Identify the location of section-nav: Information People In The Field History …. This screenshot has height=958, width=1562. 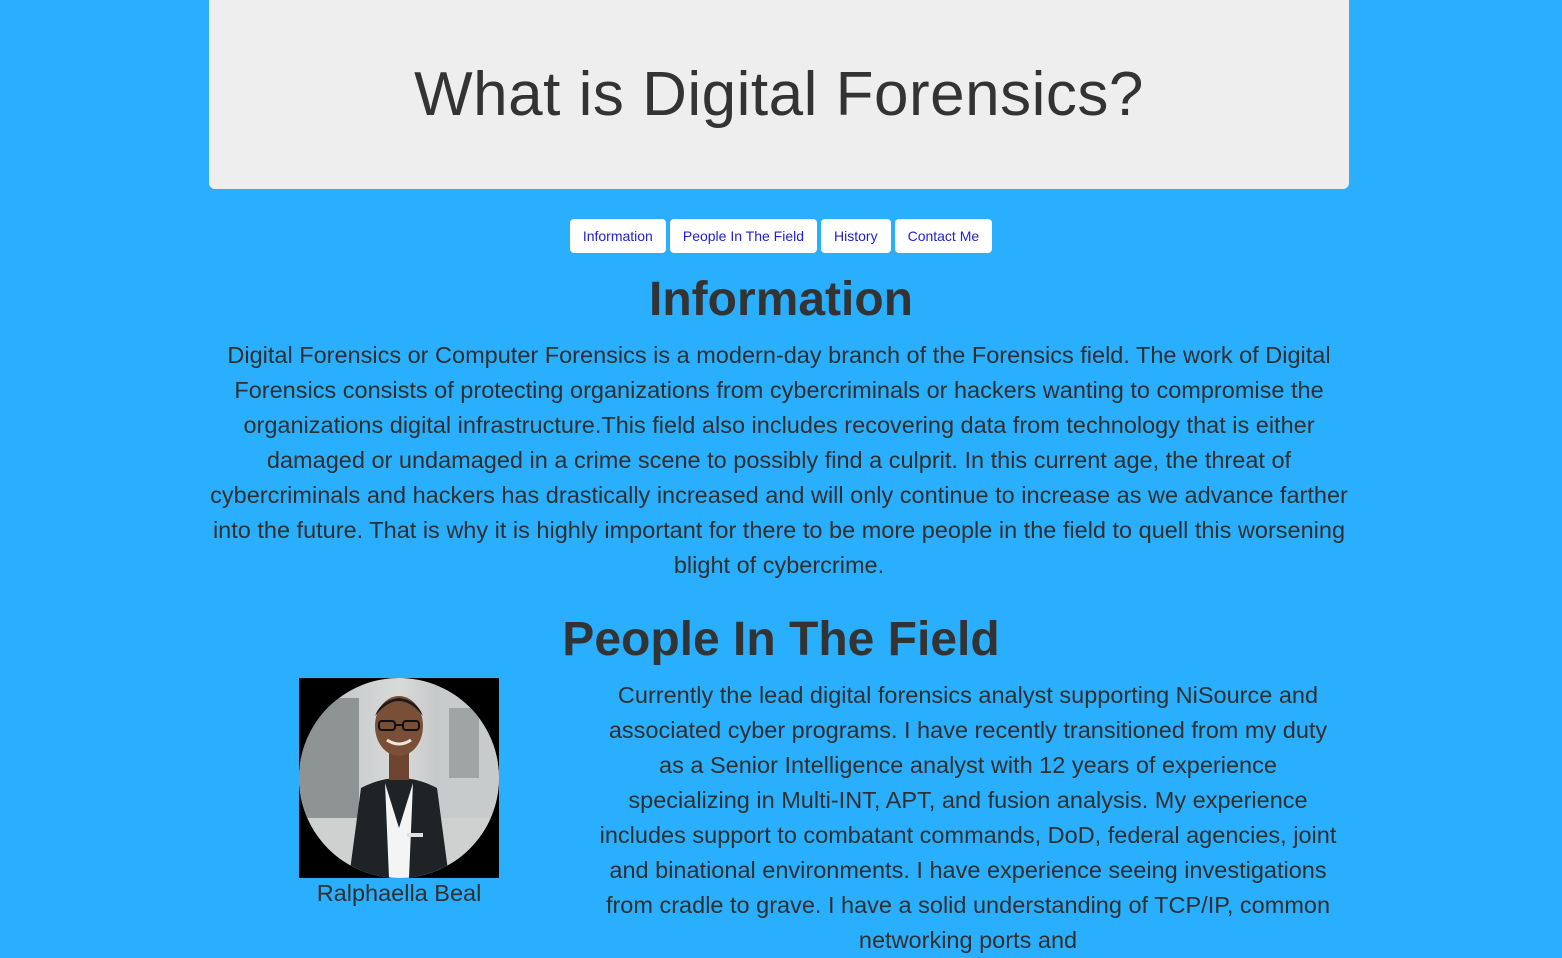
(781, 236).